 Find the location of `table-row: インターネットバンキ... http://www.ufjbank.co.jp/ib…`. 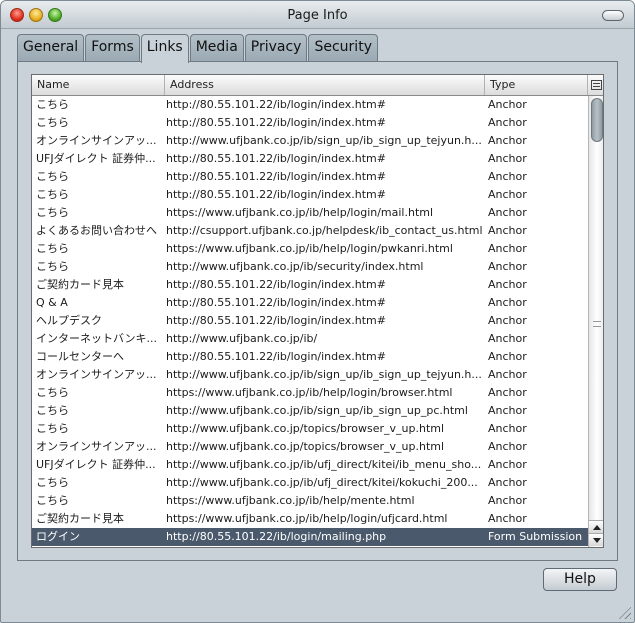

table-row: インターネットバンキ... http://www.ufjbank.co.jp/ib… is located at coordinates (310, 339).